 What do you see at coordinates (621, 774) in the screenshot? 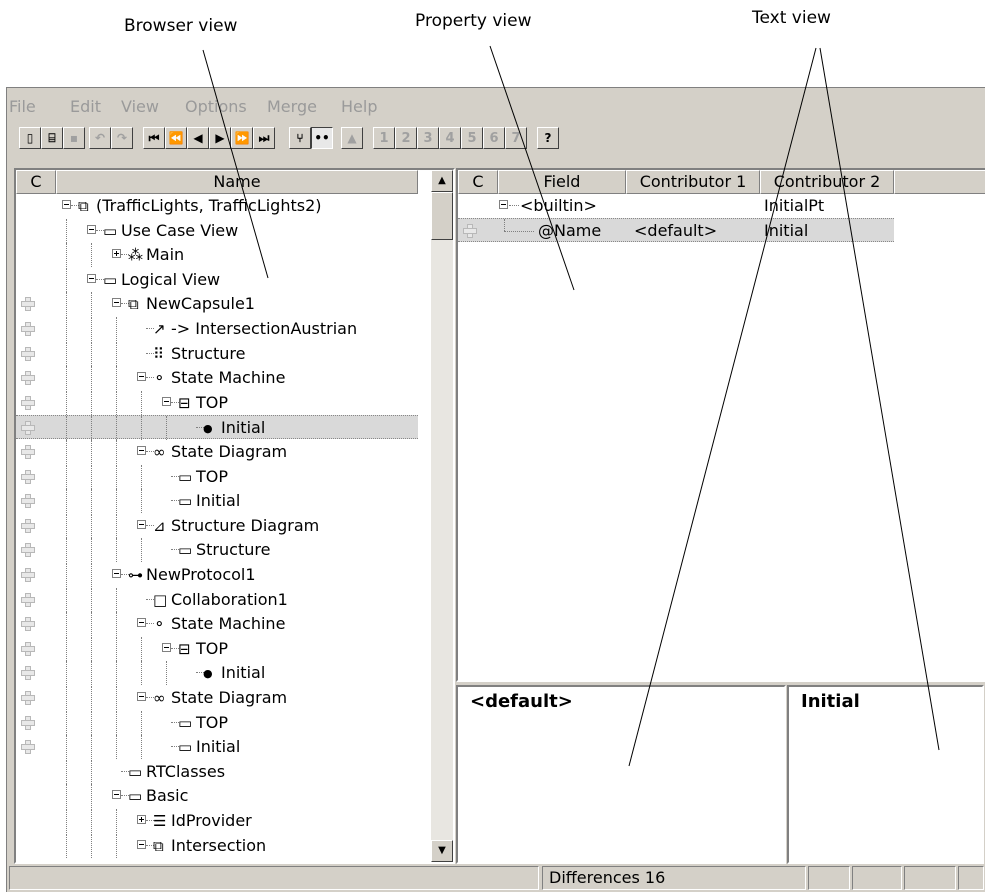
I see `text-view-contributor-1: <default>` at bounding box center [621, 774].